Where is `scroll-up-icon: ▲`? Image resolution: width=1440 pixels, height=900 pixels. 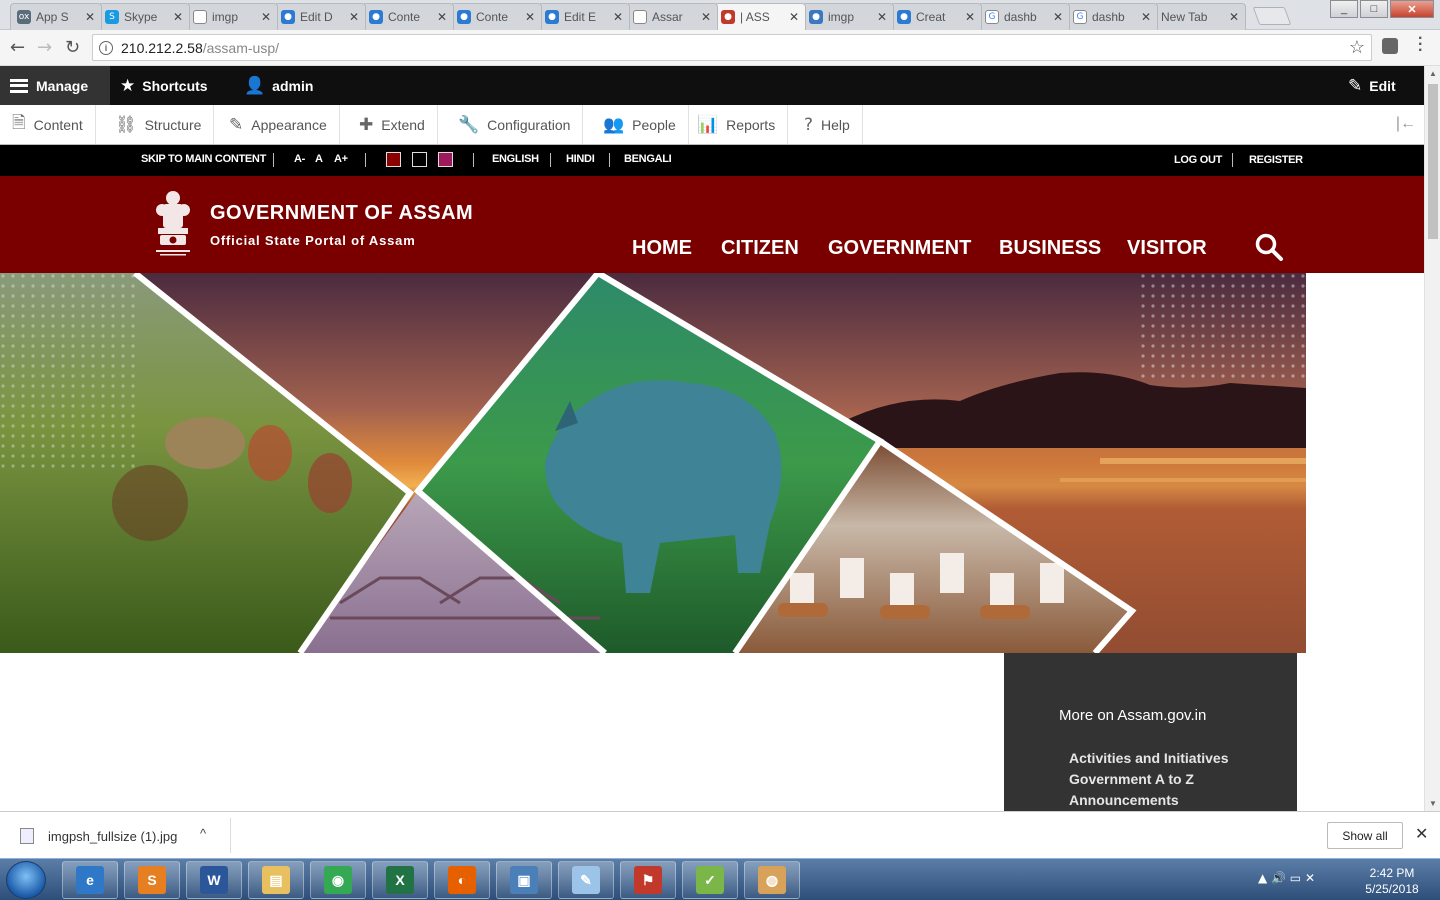 scroll-up-icon: ▲ is located at coordinates (1433, 73).